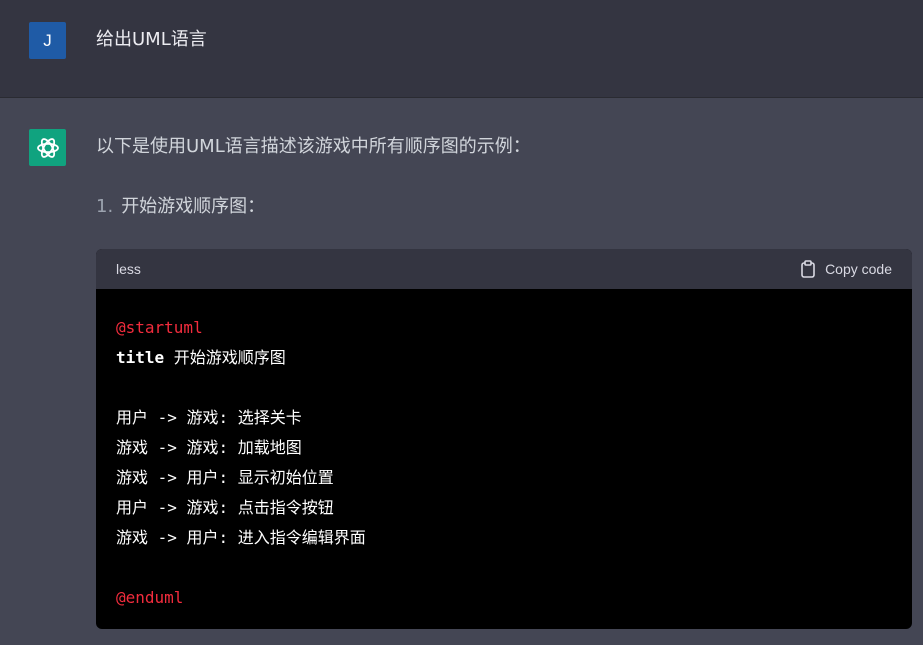  What do you see at coordinates (159, 327) in the screenshot?
I see `code-line: @startuml` at bounding box center [159, 327].